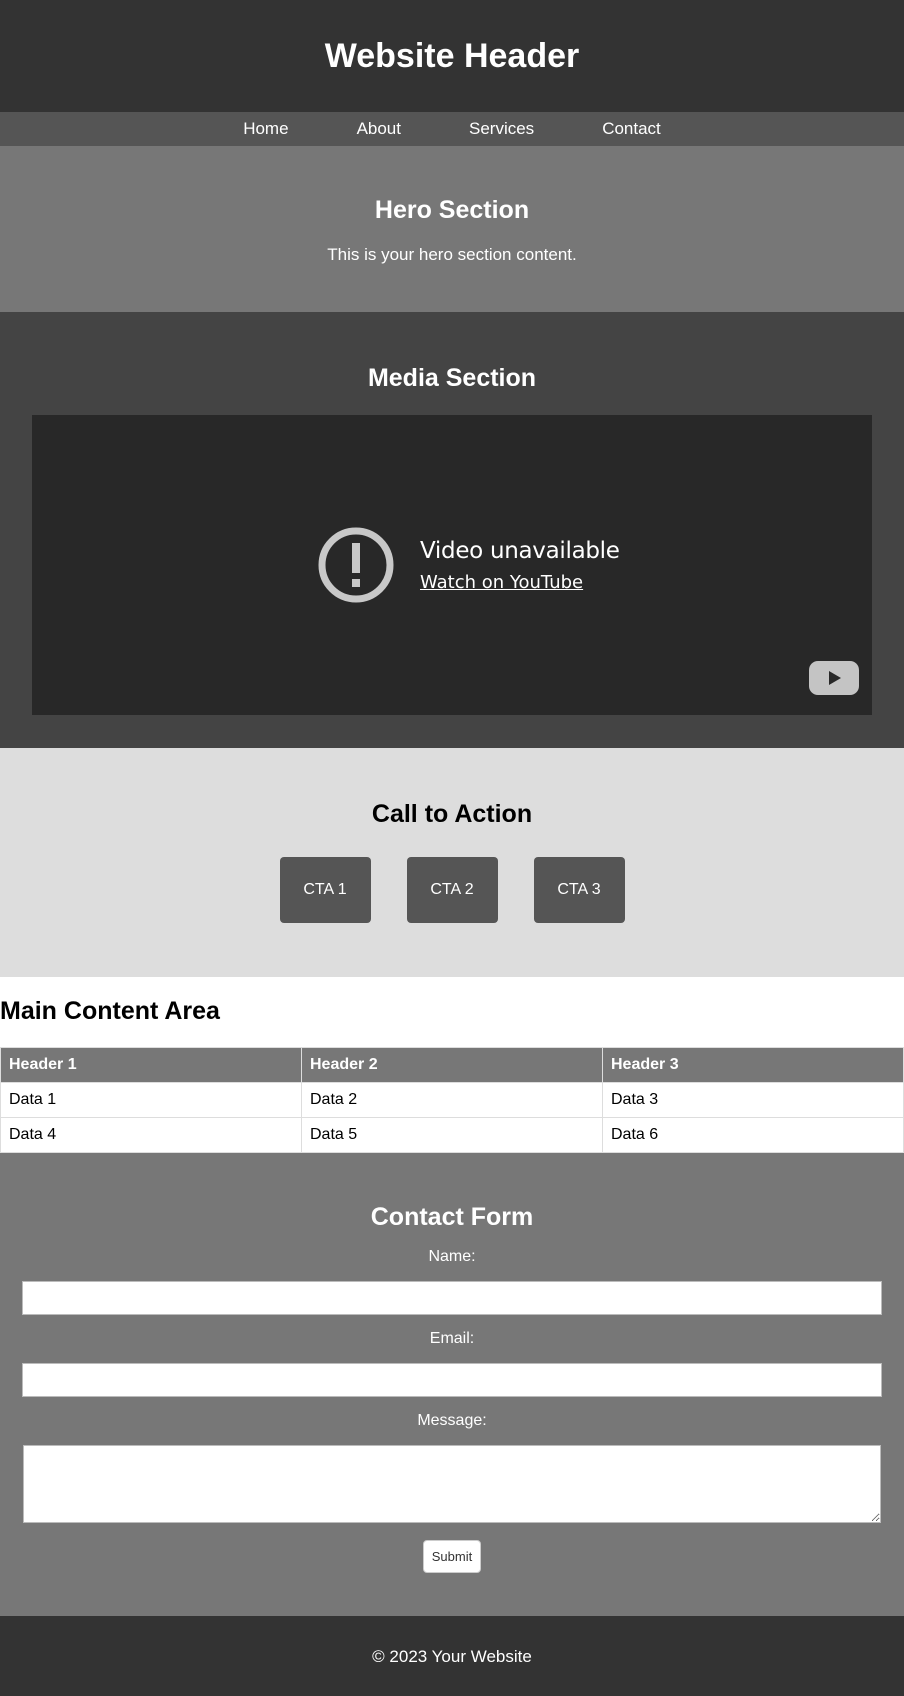 The width and height of the screenshot is (904, 1696). What do you see at coordinates (452, 1484) in the screenshot?
I see `message-field` at bounding box center [452, 1484].